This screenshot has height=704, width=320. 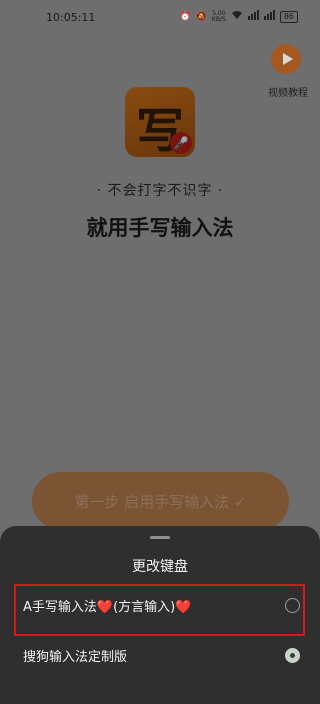 I want to click on video-tutorial-button, so click(x=286, y=59).